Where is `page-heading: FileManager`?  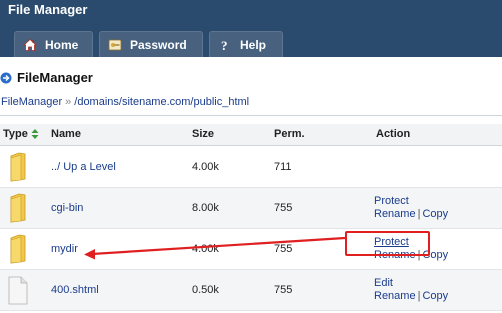 page-heading: FileManager is located at coordinates (46, 77).